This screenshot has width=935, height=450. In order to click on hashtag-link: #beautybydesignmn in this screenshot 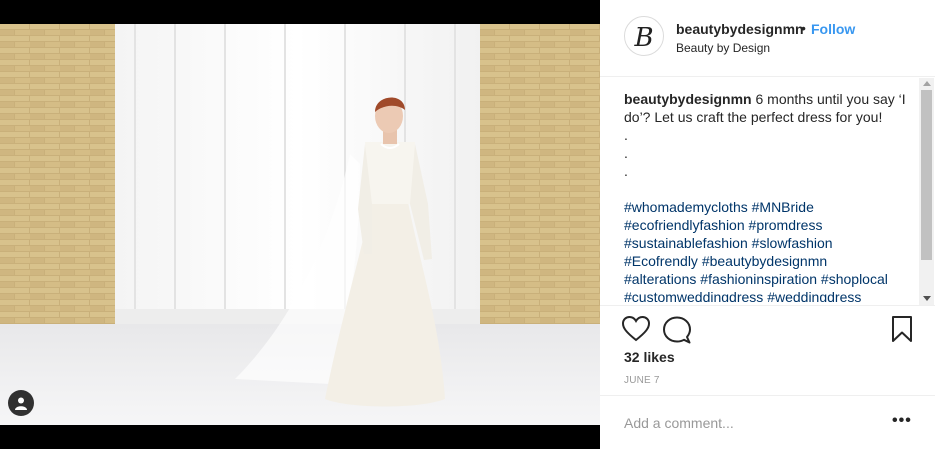, I will do `click(764, 261)`.